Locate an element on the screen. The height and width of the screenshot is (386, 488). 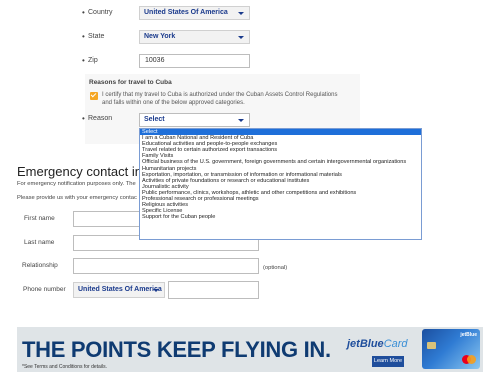
ad-brand-main: jetBlue is located at coordinates (365, 344).